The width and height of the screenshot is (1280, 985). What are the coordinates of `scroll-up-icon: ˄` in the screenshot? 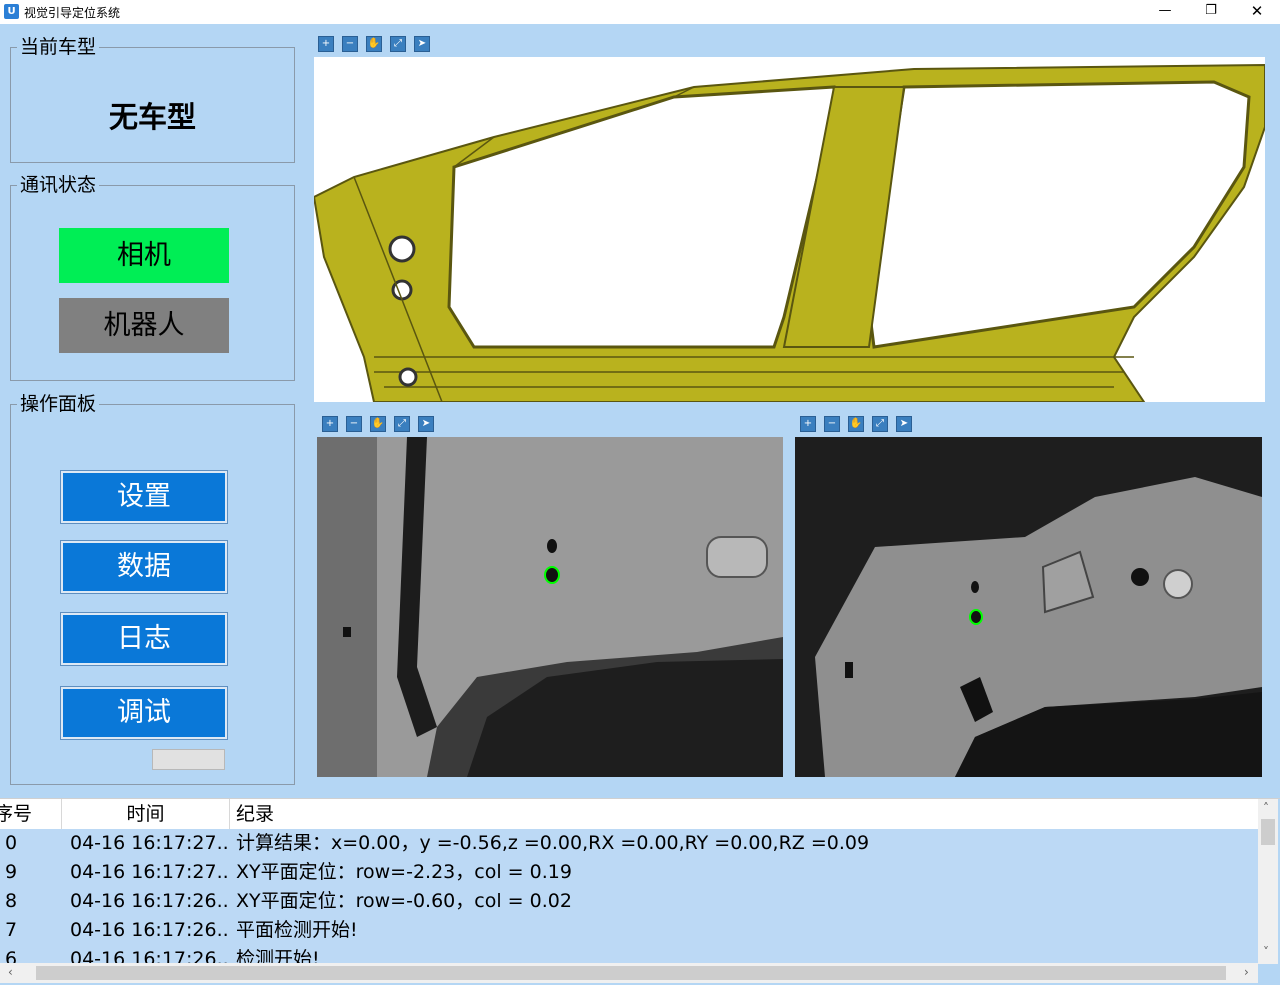 It's located at (1266, 808).